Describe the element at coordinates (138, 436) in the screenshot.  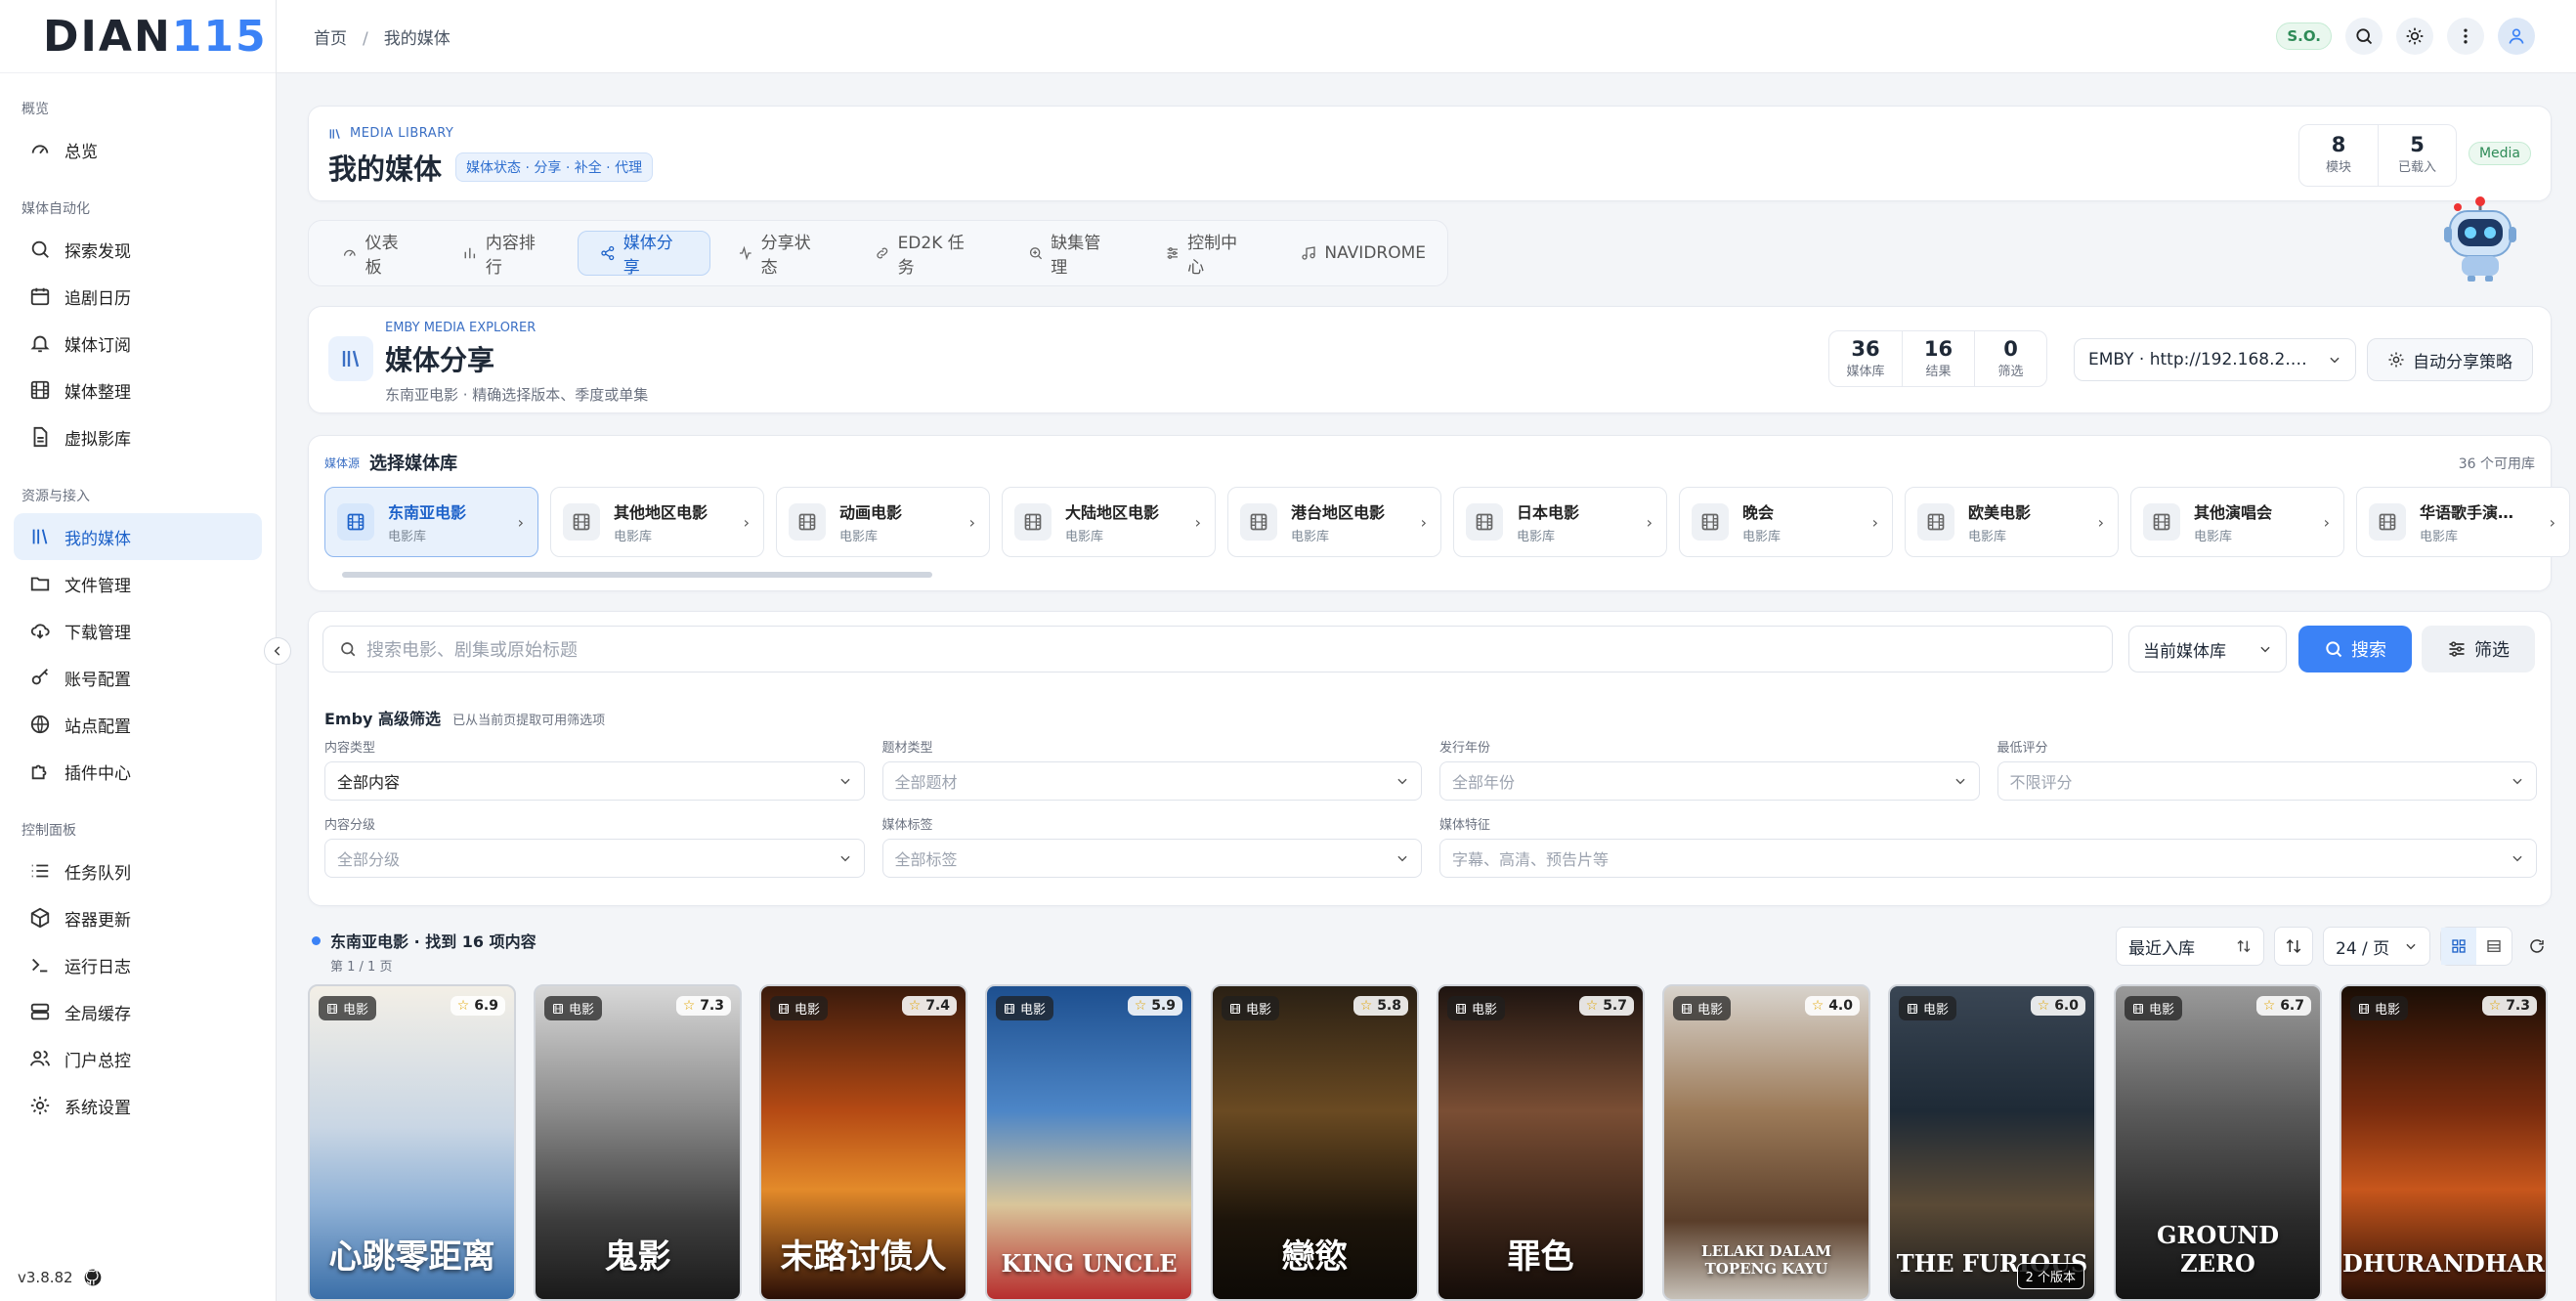
I see `sidebar-item-5-1: 虚拟影库` at that location.